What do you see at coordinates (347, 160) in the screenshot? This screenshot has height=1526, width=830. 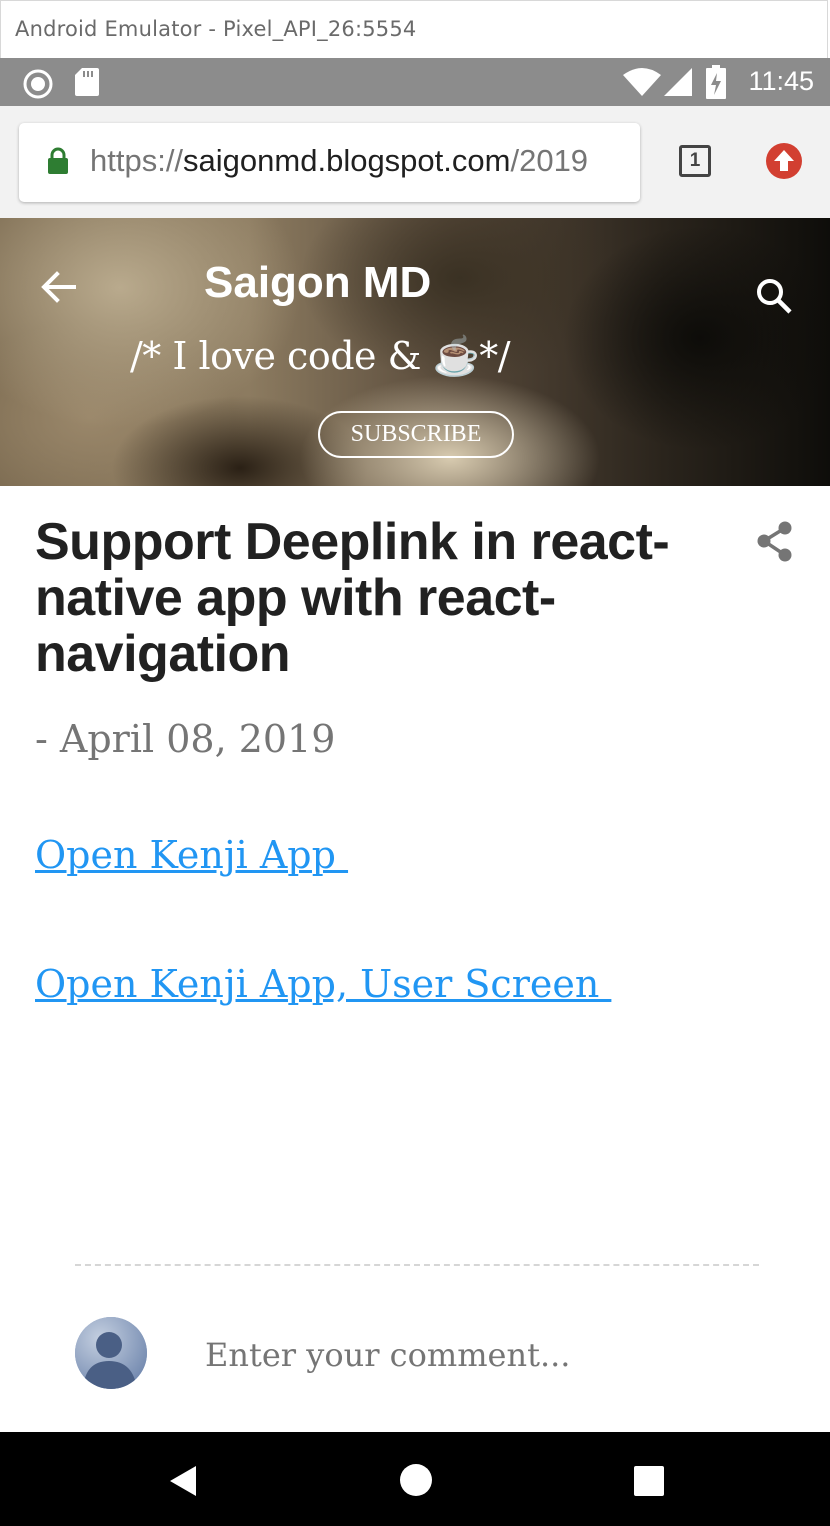 I see `url-host: saigonmd.blogspot.com` at bounding box center [347, 160].